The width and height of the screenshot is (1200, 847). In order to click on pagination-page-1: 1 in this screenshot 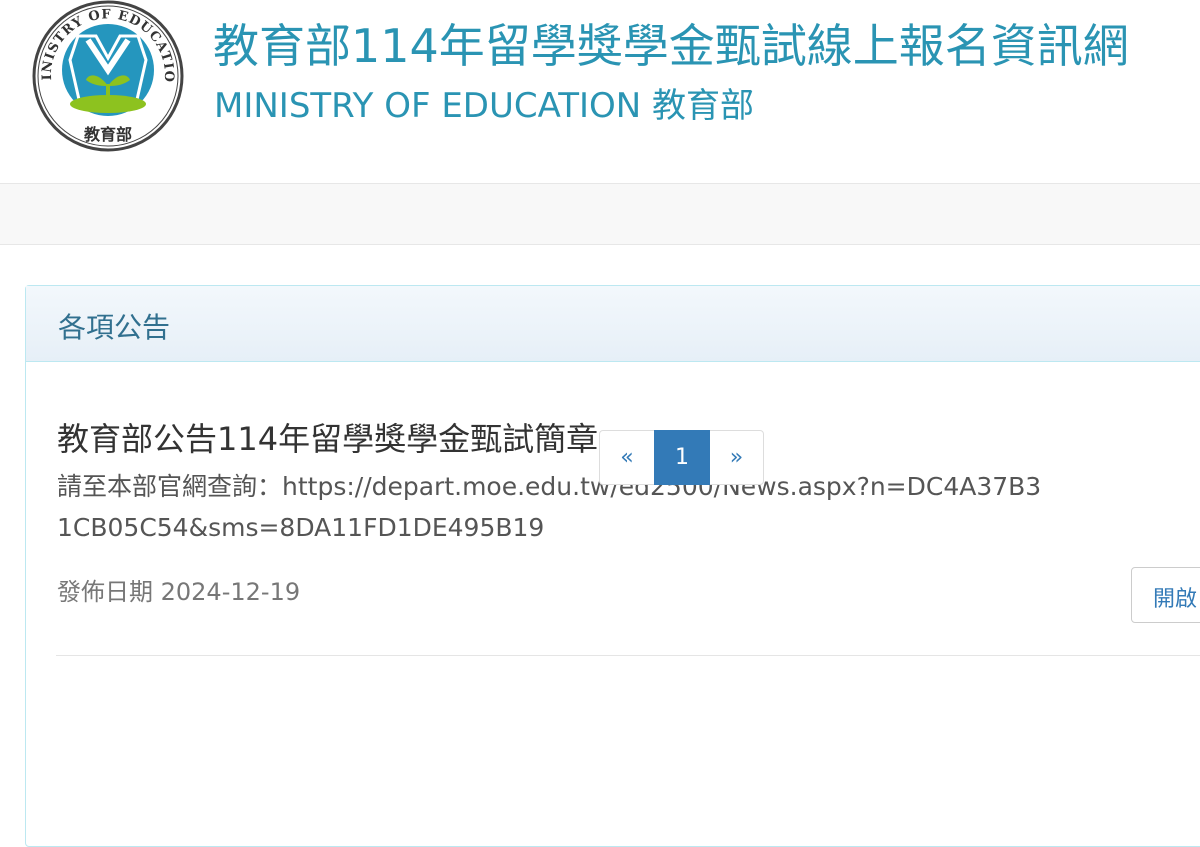, I will do `click(682, 457)`.